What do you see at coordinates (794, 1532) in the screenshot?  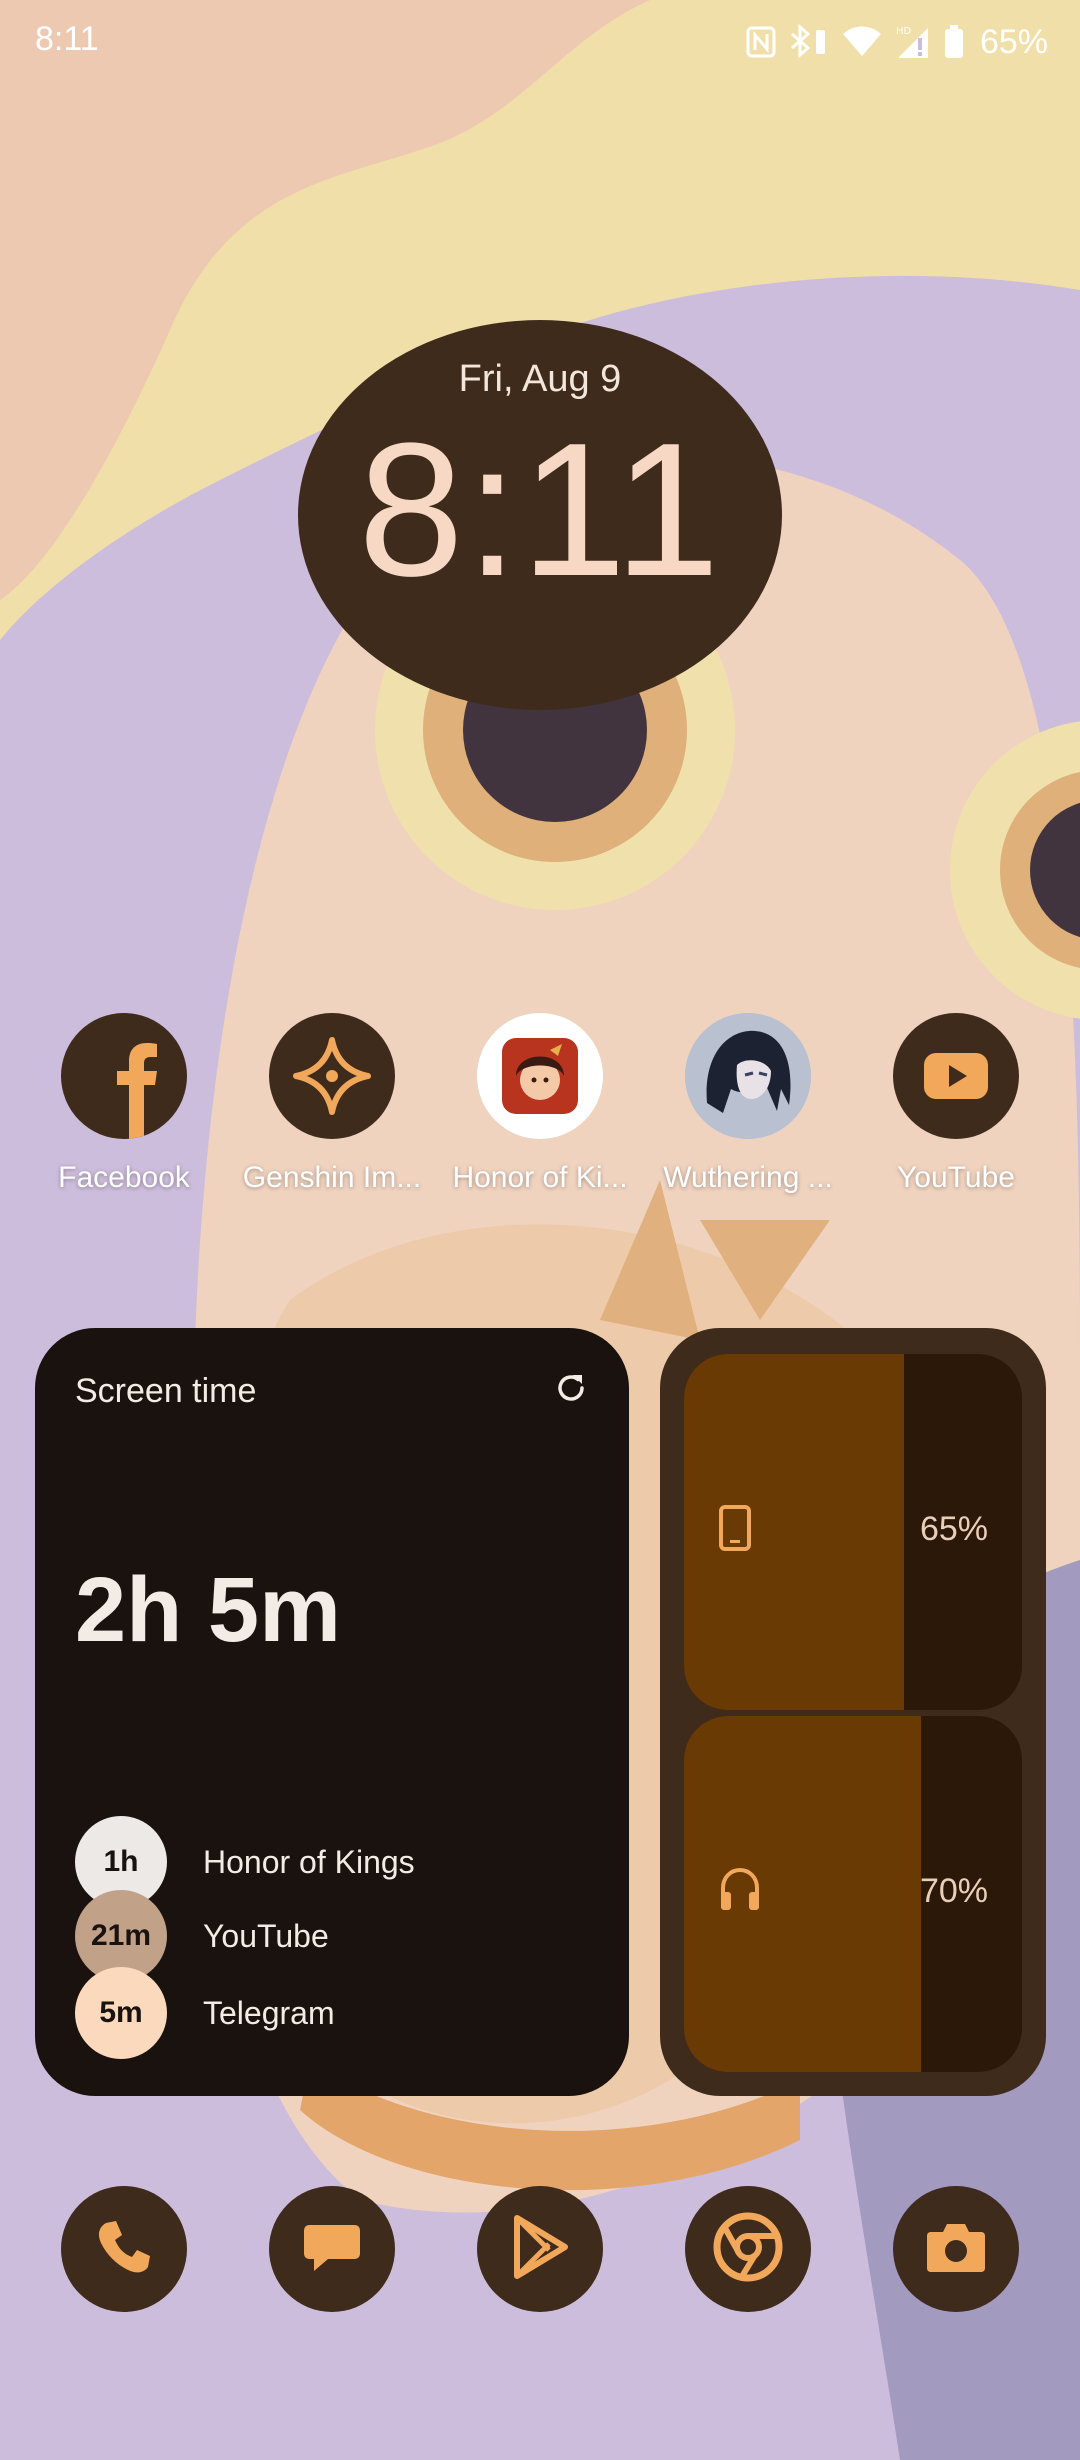 I see `battery-level-fill` at bounding box center [794, 1532].